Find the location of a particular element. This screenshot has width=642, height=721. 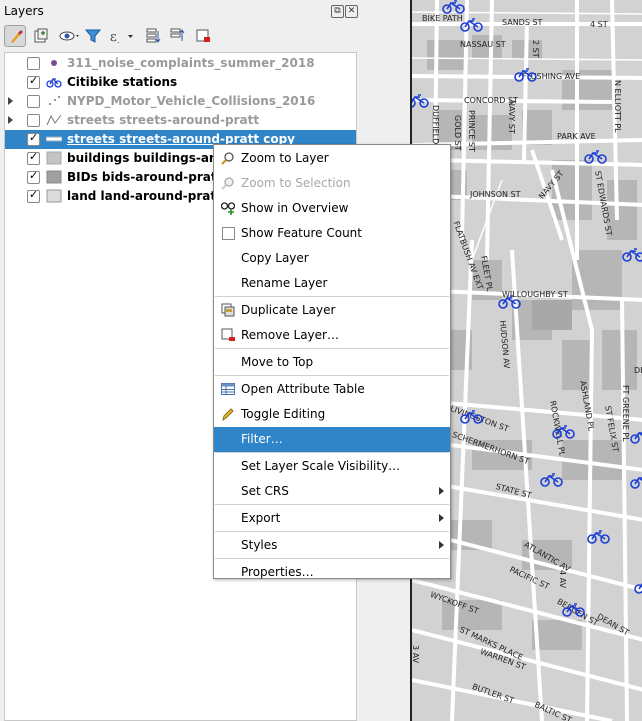

menu-item-toggle-editing: Toggle Editing is located at coordinates (332, 414).